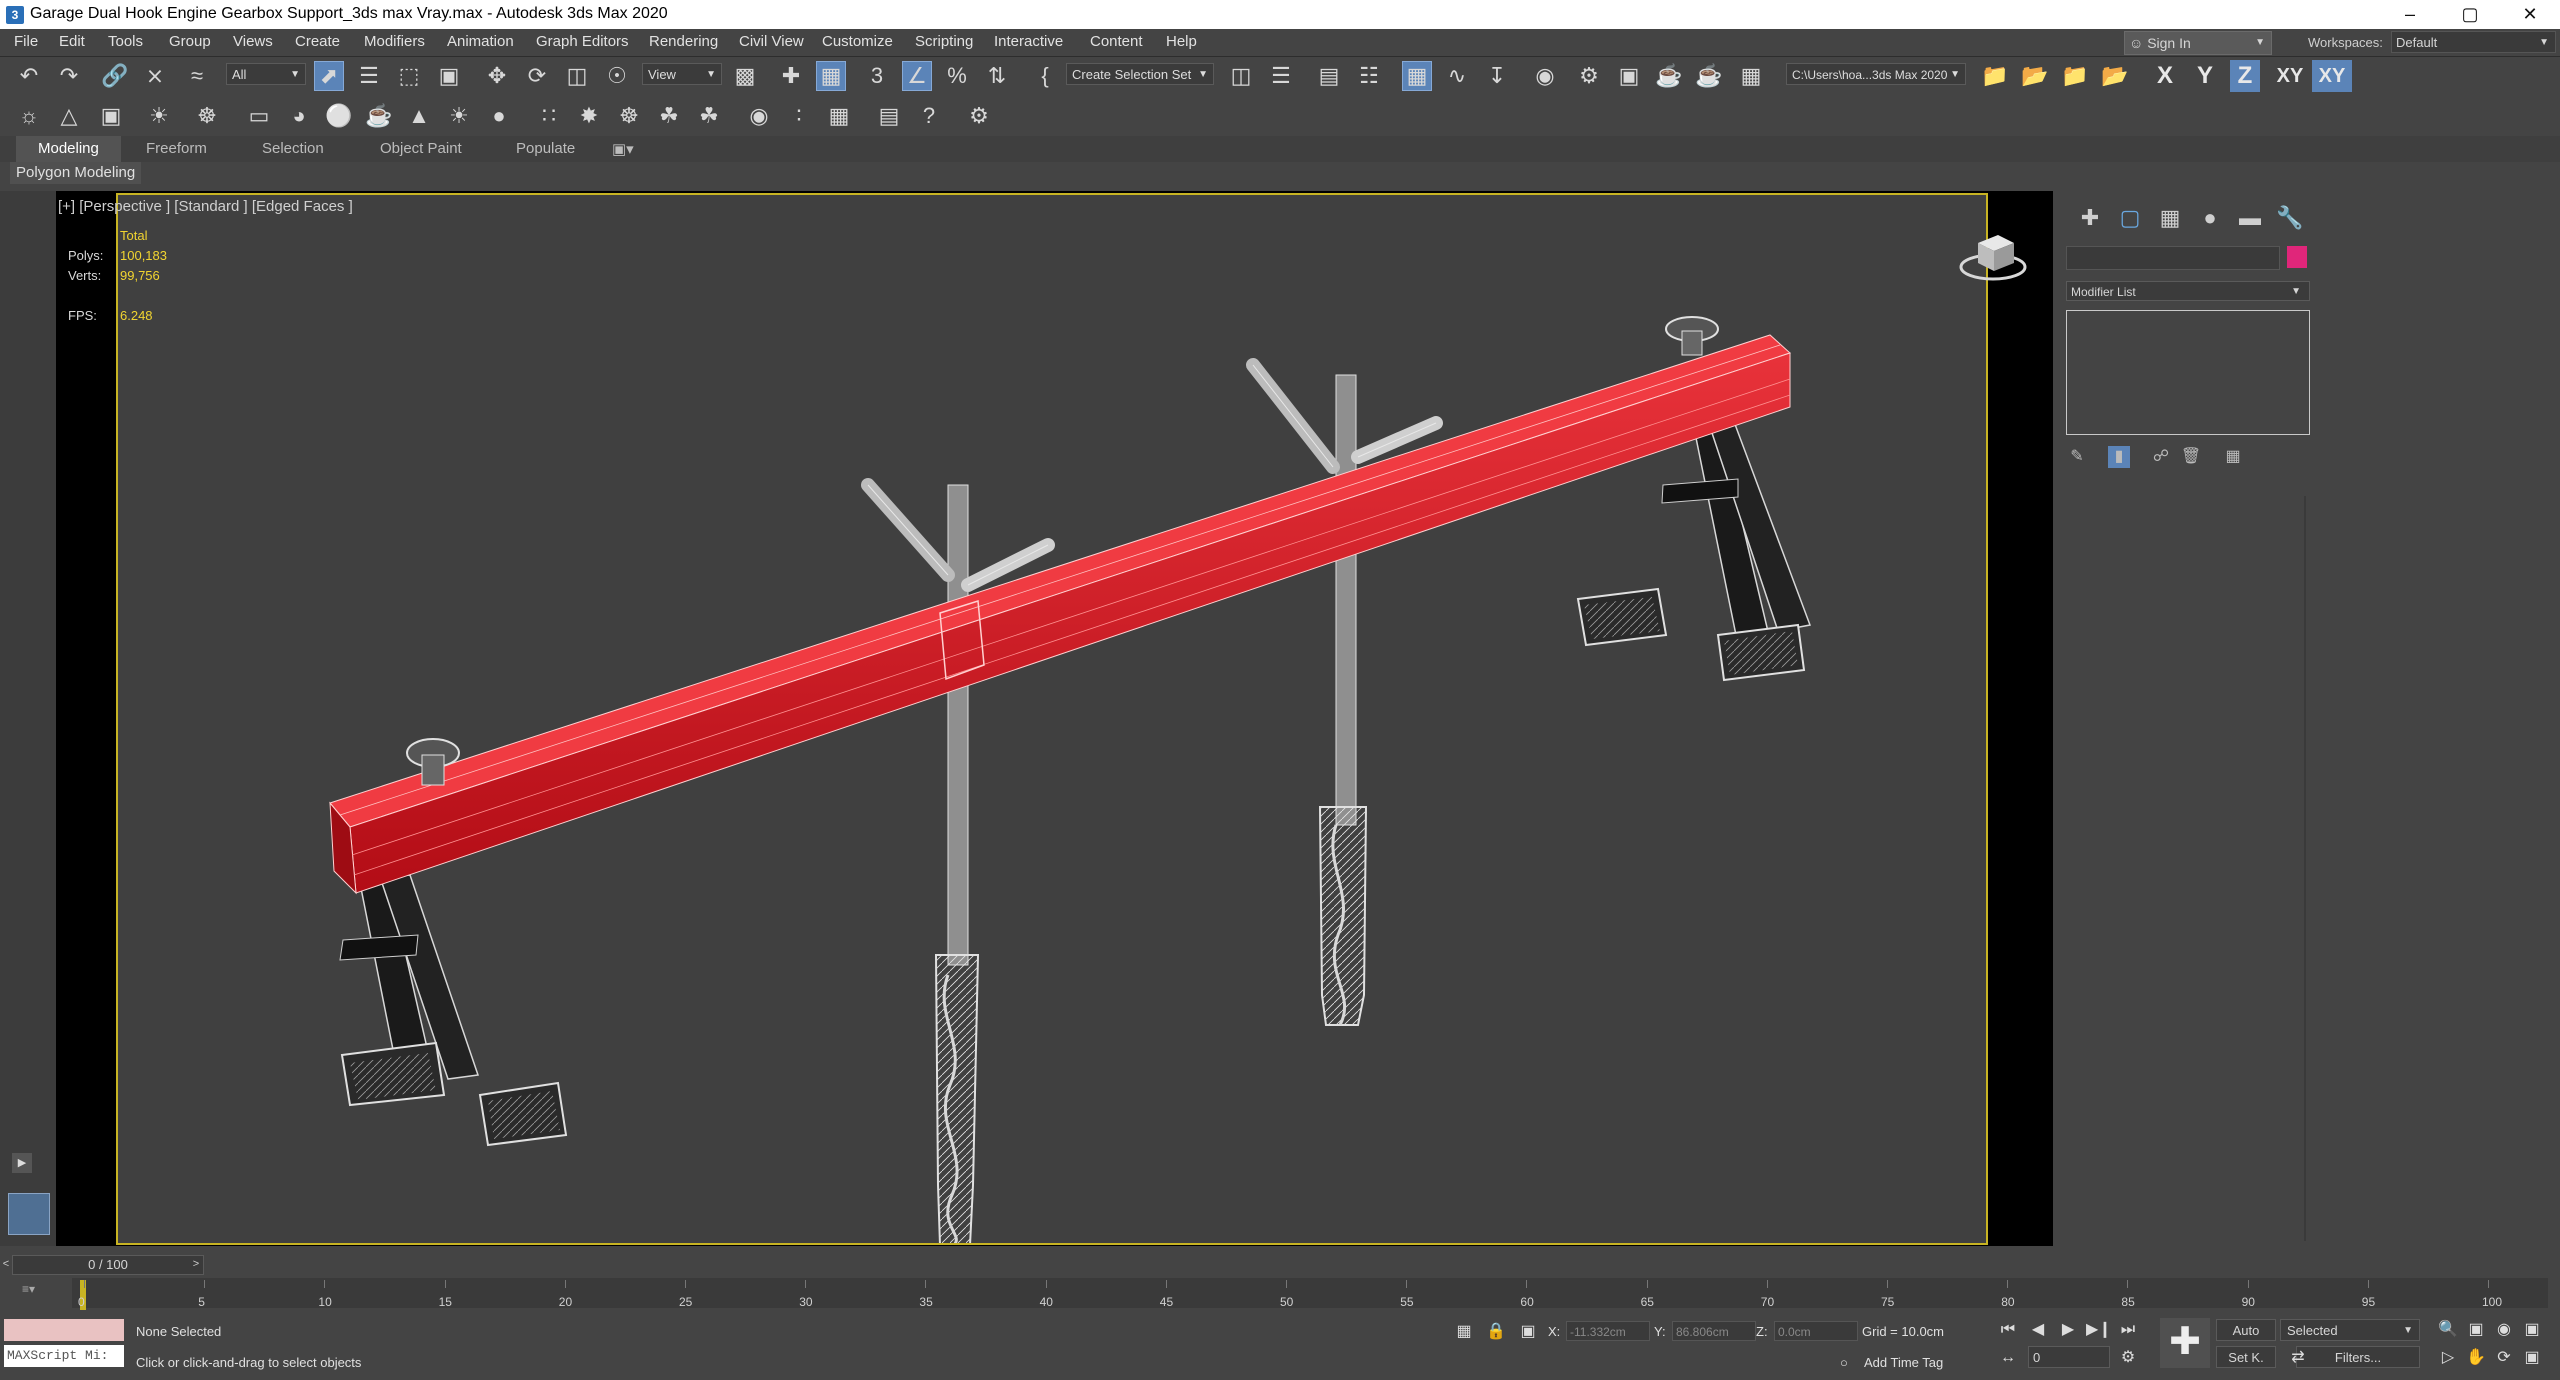 This screenshot has width=2560, height=1380. I want to click on utilities-icon: 🔧, so click(2290, 218).